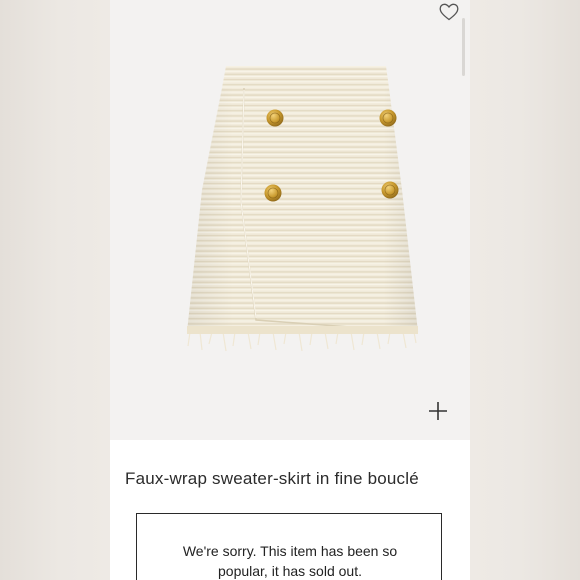 The height and width of the screenshot is (580, 580). What do you see at coordinates (272, 478) in the screenshot?
I see `product-title: Faux-wrap sweater-skirt in fine bouclé` at bounding box center [272, 478].